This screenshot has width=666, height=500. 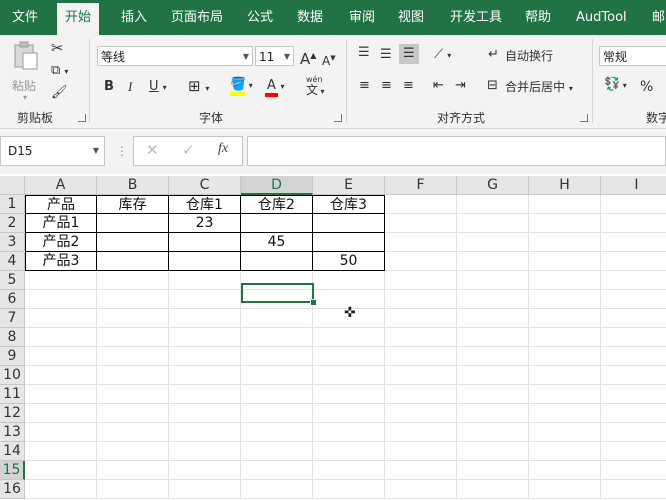 What do you see at coordinates (61, 318) in the screenshot?
I see `cell-a7` at bounding box center [61, 318].